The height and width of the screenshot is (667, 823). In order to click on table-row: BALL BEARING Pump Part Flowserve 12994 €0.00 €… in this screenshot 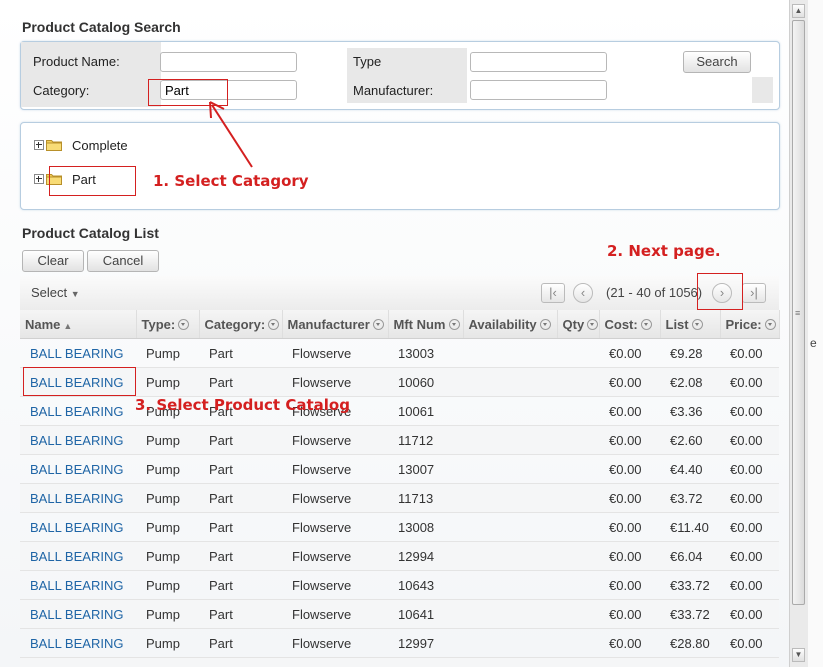, I will do `click(399, 556)`.